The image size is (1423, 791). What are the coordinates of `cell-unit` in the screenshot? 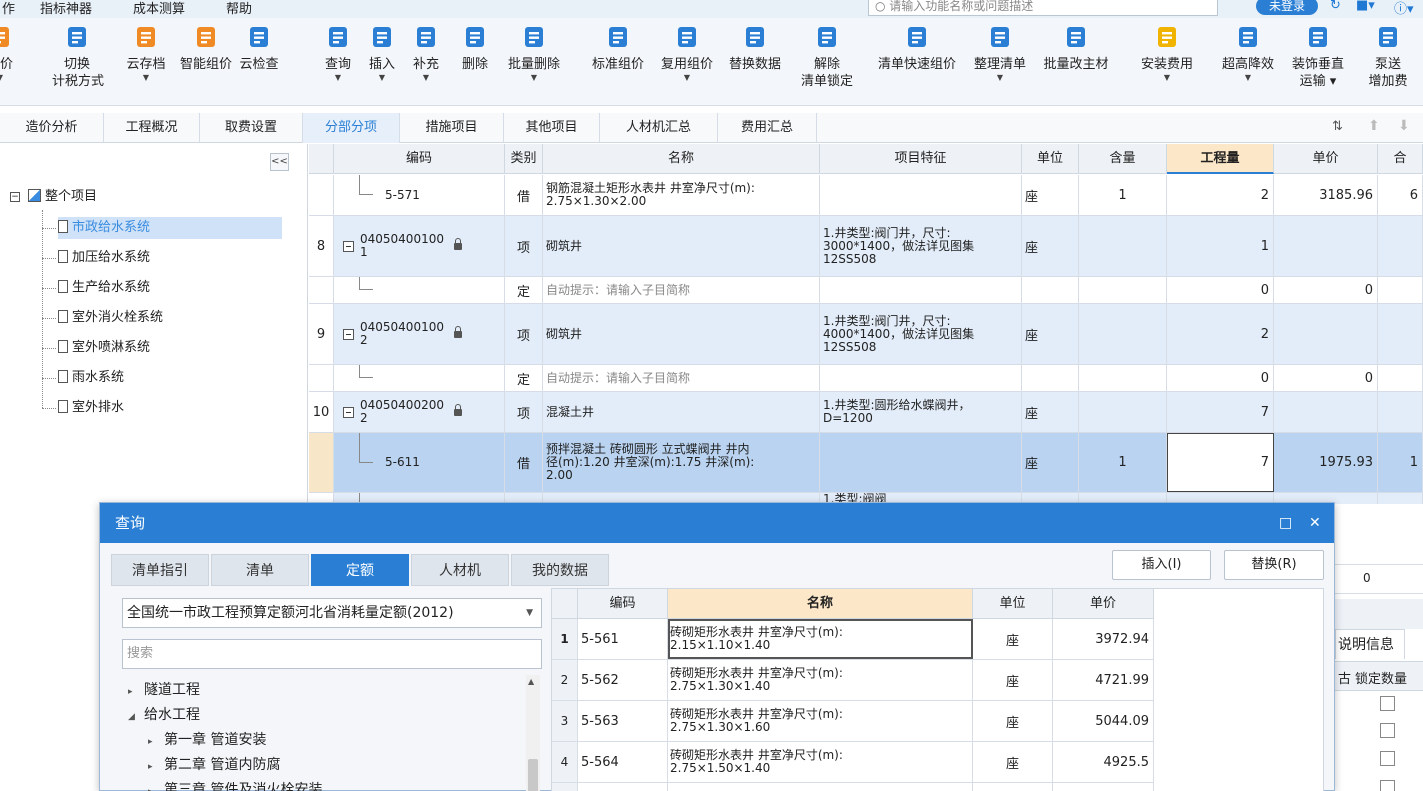 It's located at (1050, 378).